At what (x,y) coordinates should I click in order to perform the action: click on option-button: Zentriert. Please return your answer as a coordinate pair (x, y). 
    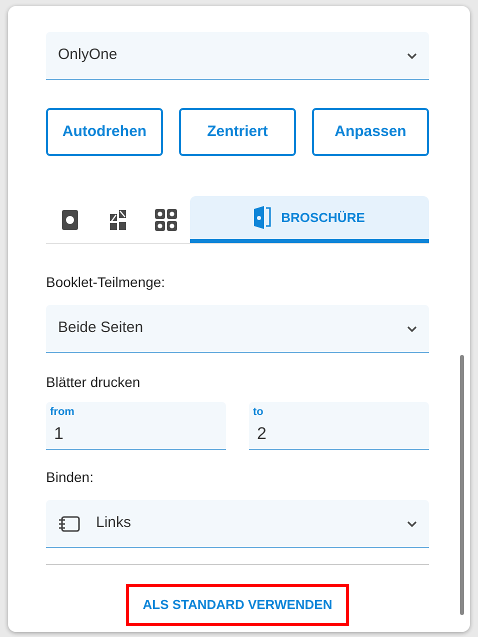
    Looking at the image, I should click on (237, 132).